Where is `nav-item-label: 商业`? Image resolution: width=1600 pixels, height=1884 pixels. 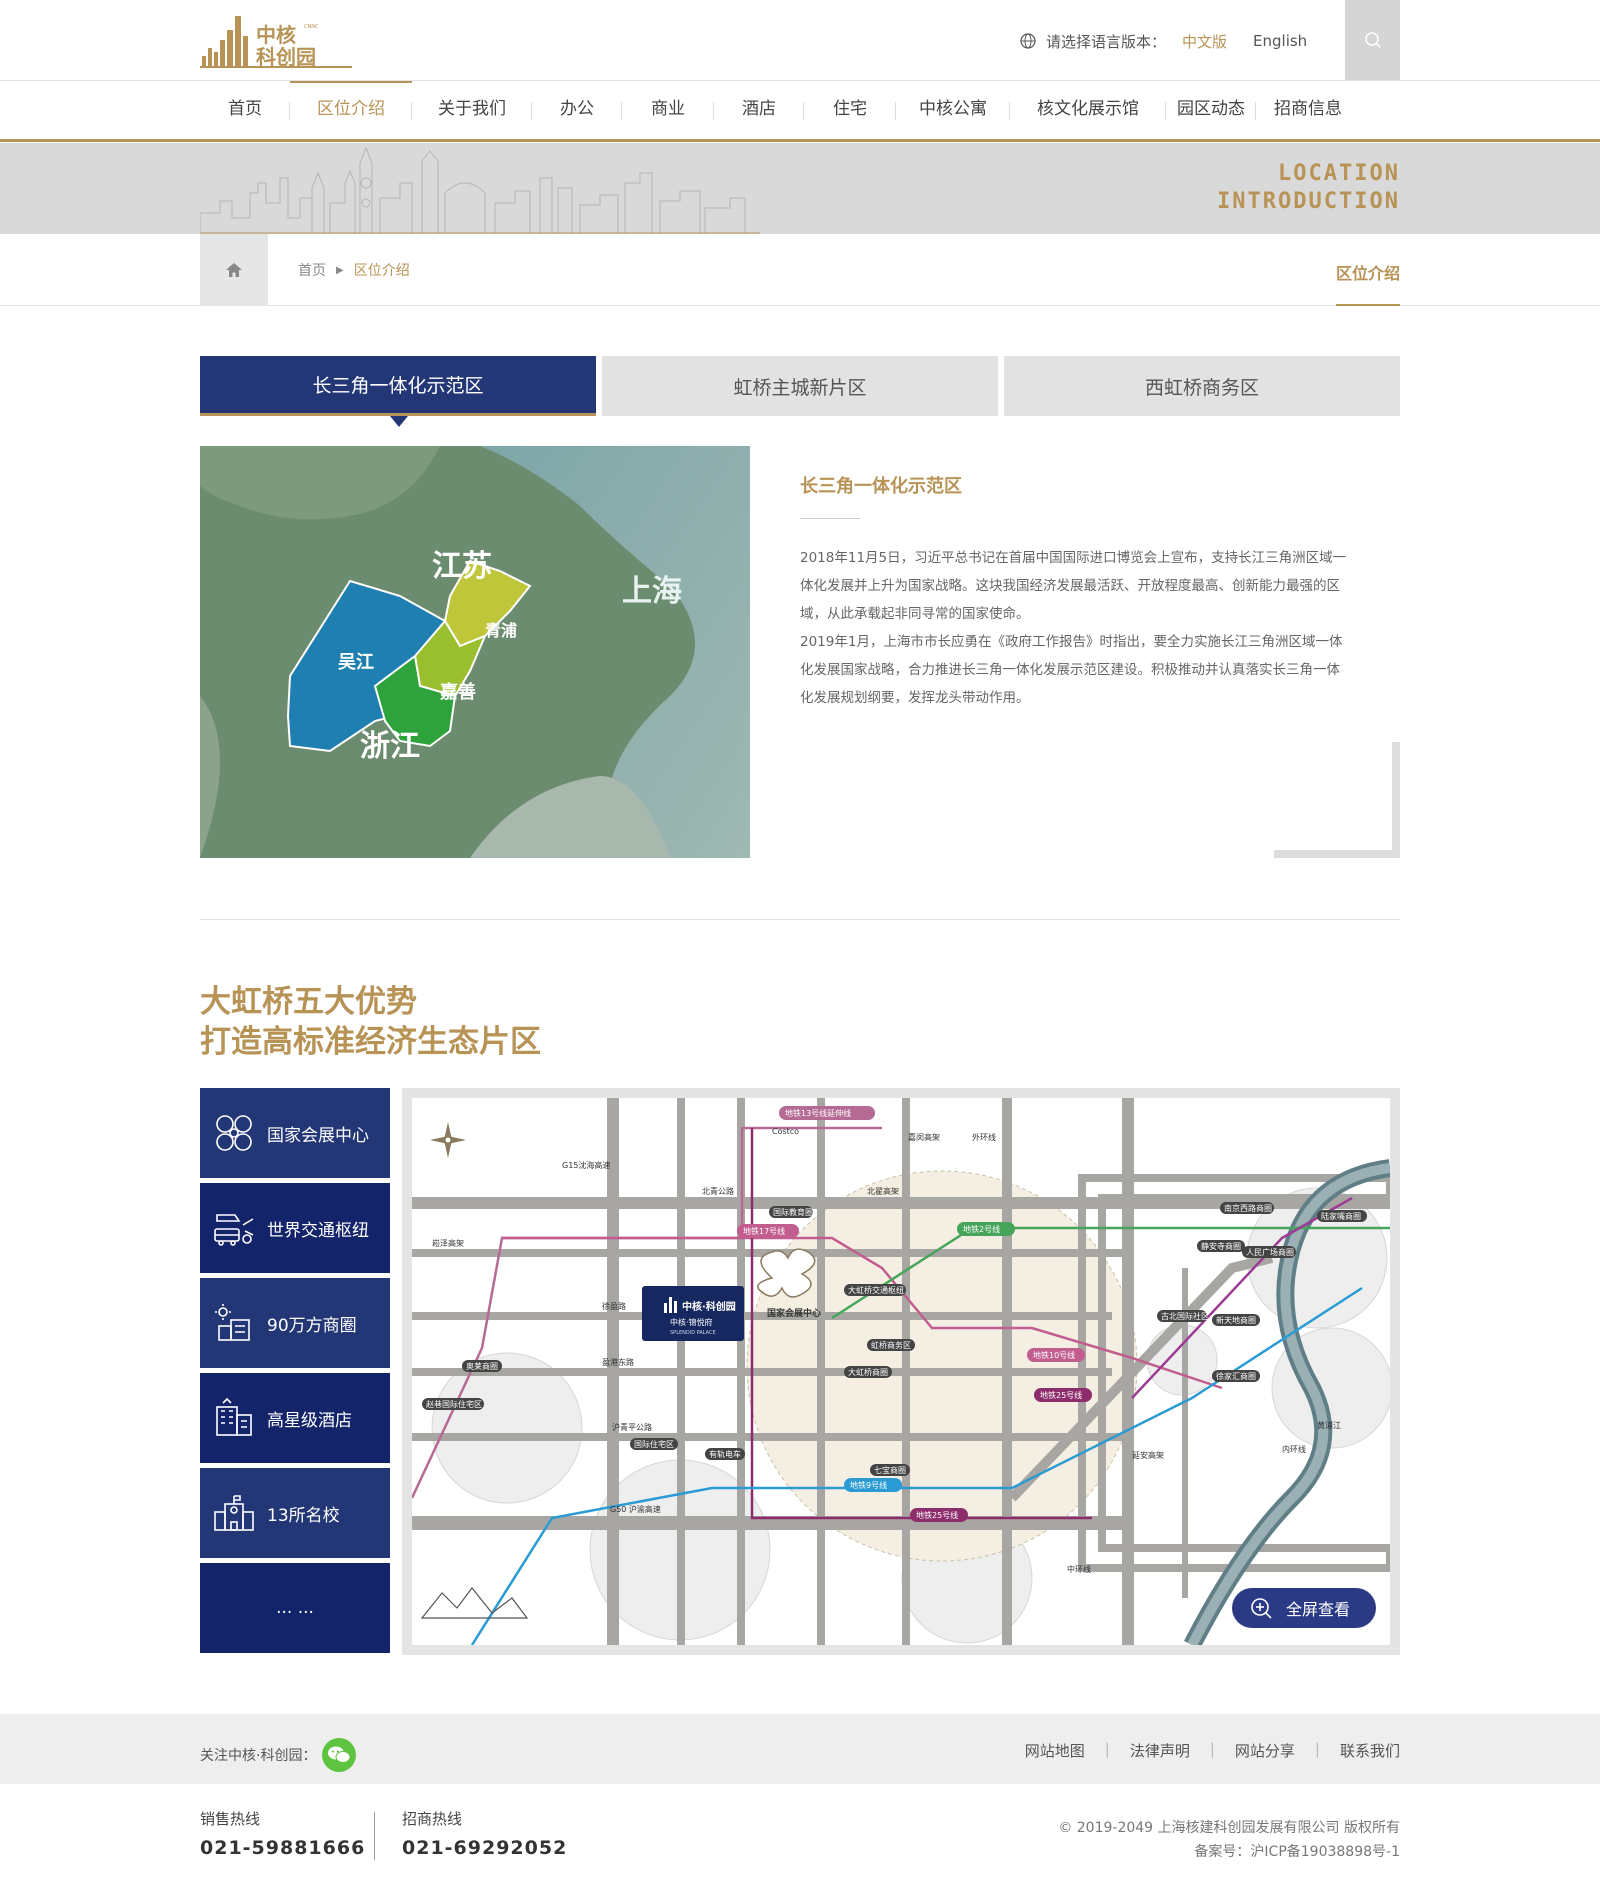
nav-item-label: 商业 is located at coordinates (668, 109).